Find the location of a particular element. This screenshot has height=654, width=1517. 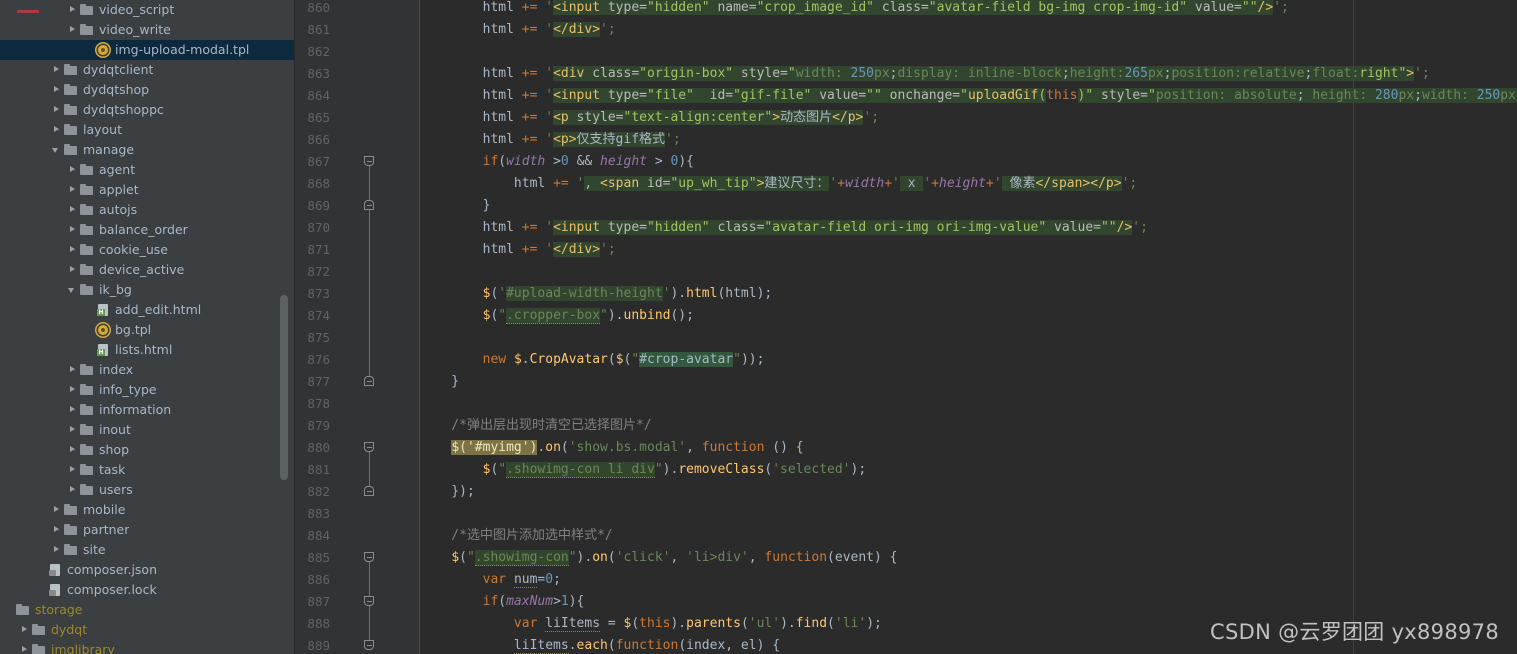

code-line: $(".cropper-box").unbind(); is located at coordinates (557, 316).